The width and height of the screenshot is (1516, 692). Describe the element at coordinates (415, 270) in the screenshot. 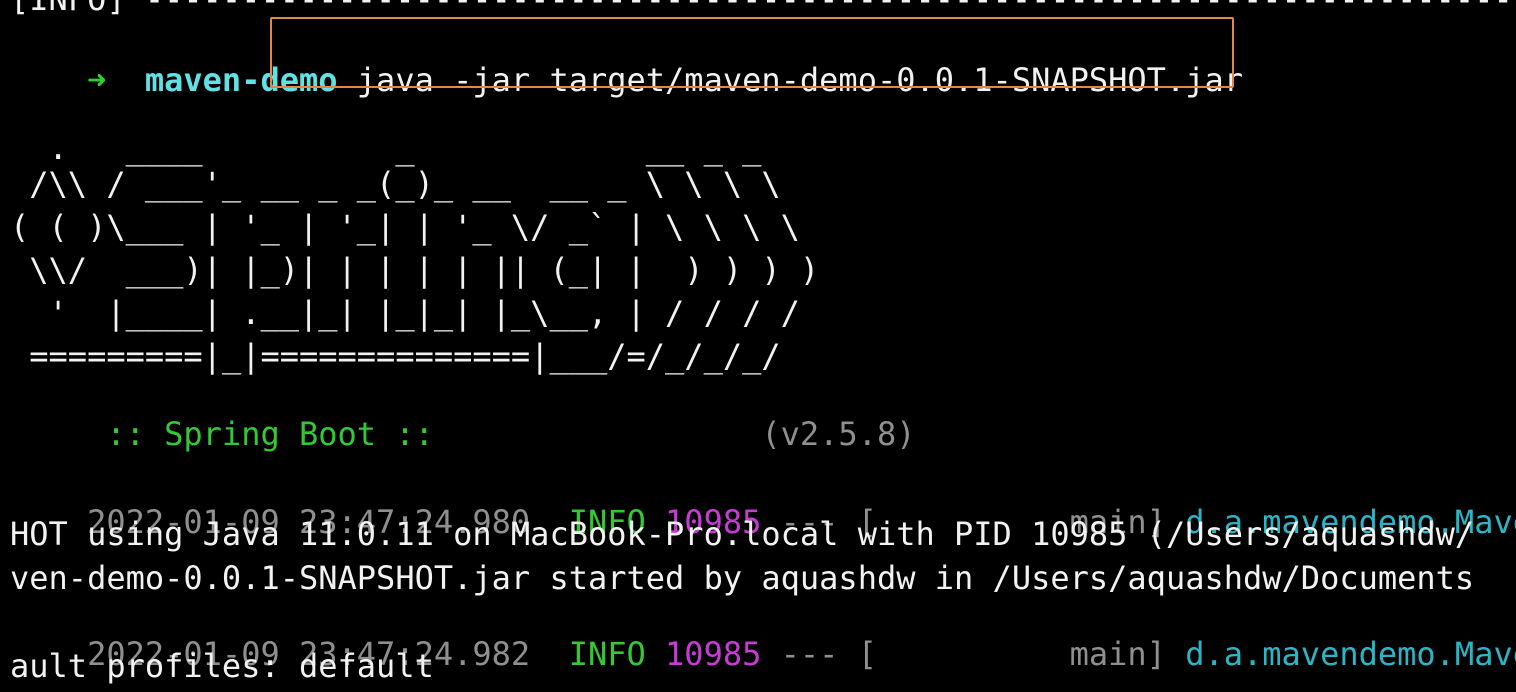

I see `banner-line-4: \\/ ___)| |_)| | | | | || (_| | ) ) ) )` at that location.